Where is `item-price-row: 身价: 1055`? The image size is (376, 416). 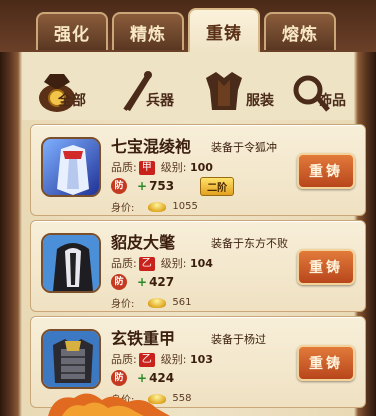
item-price-row: 身价: 1055 is located at coordinates (154, 206).